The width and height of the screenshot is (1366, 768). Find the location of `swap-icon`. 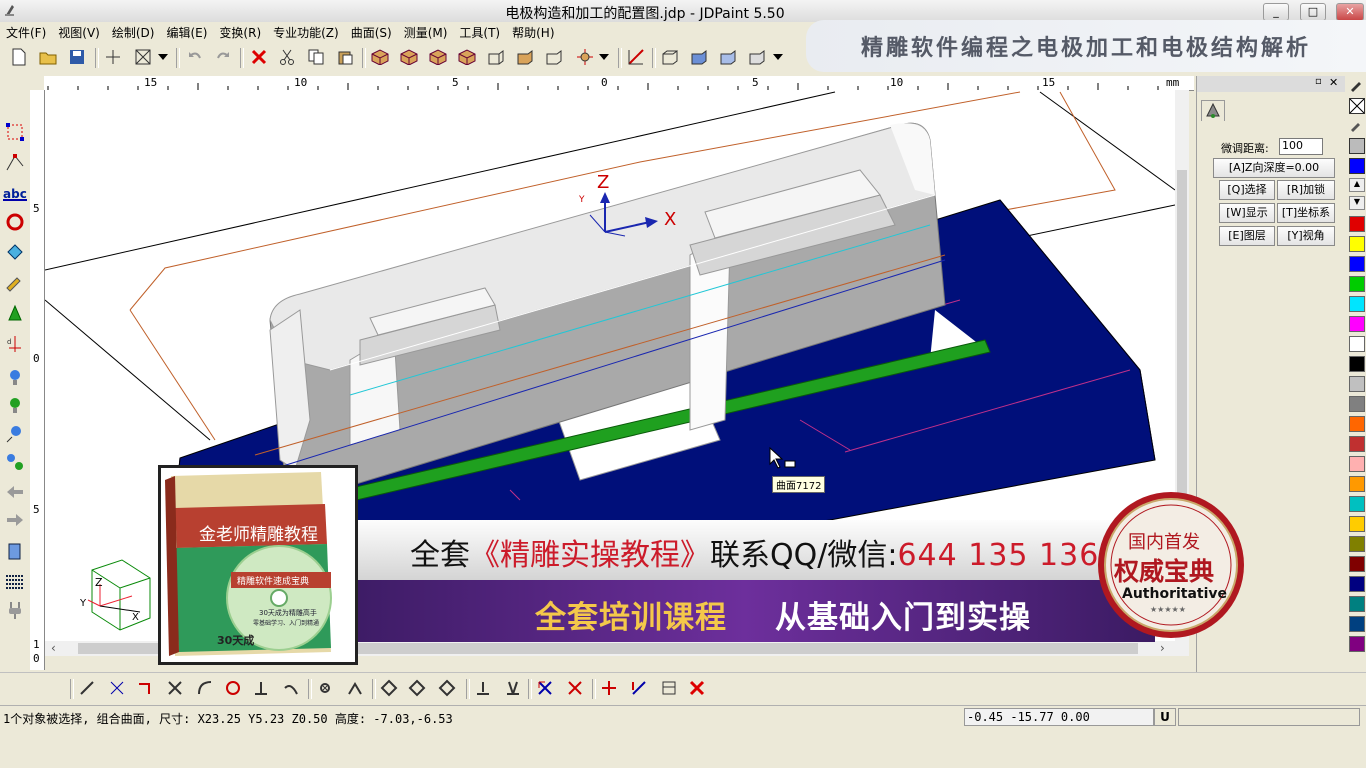

swap-icon is located at coordinates (15, 462).